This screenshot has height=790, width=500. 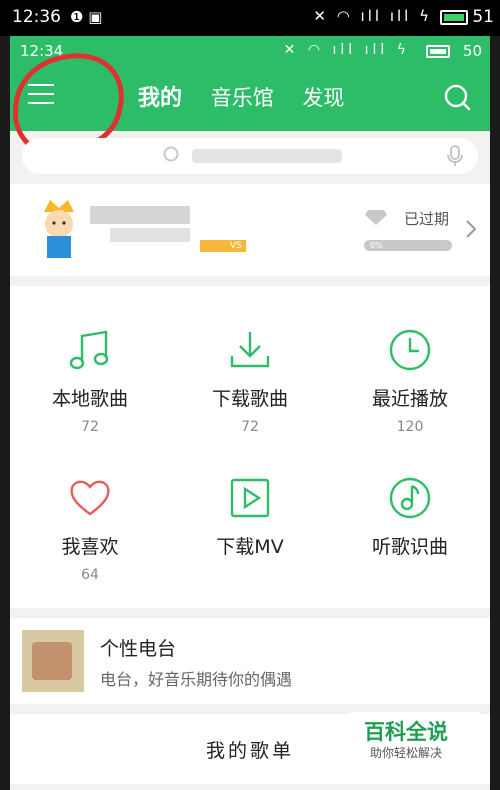 What do you see at coordinates (406, 753) in the screenshot?
I see `watermark-subtitle: 助你轻松解决` at bounding box center [406, 753].